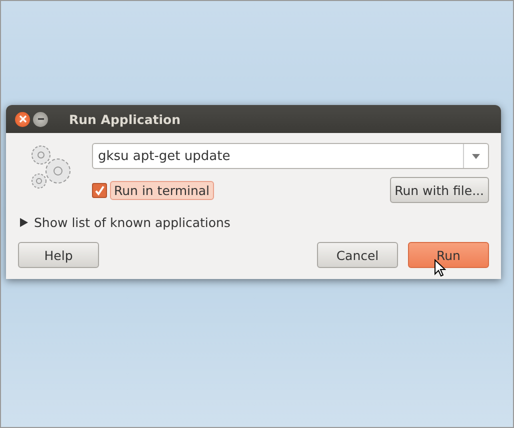  I want to click on close-icon, so click(22, 119).